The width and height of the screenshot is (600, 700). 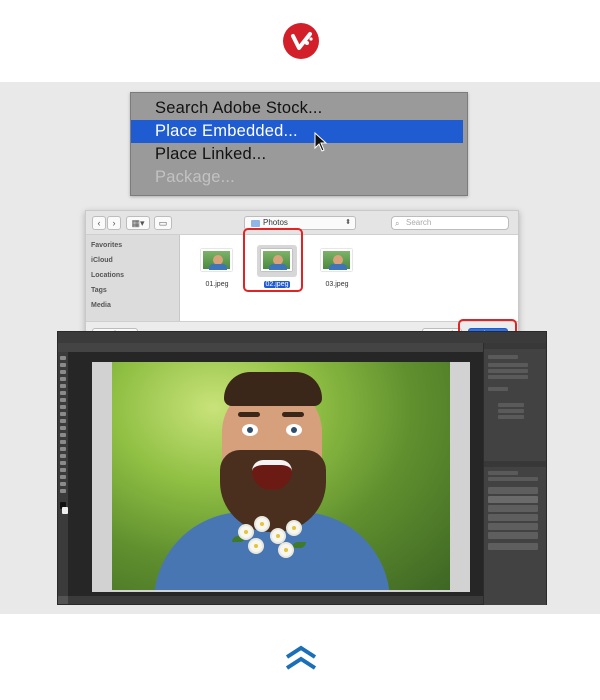 What do you see at coordinates (450, 223) in the screenshot?
I see `search-input: ⌕ Search` at bounding box center [450, 223].